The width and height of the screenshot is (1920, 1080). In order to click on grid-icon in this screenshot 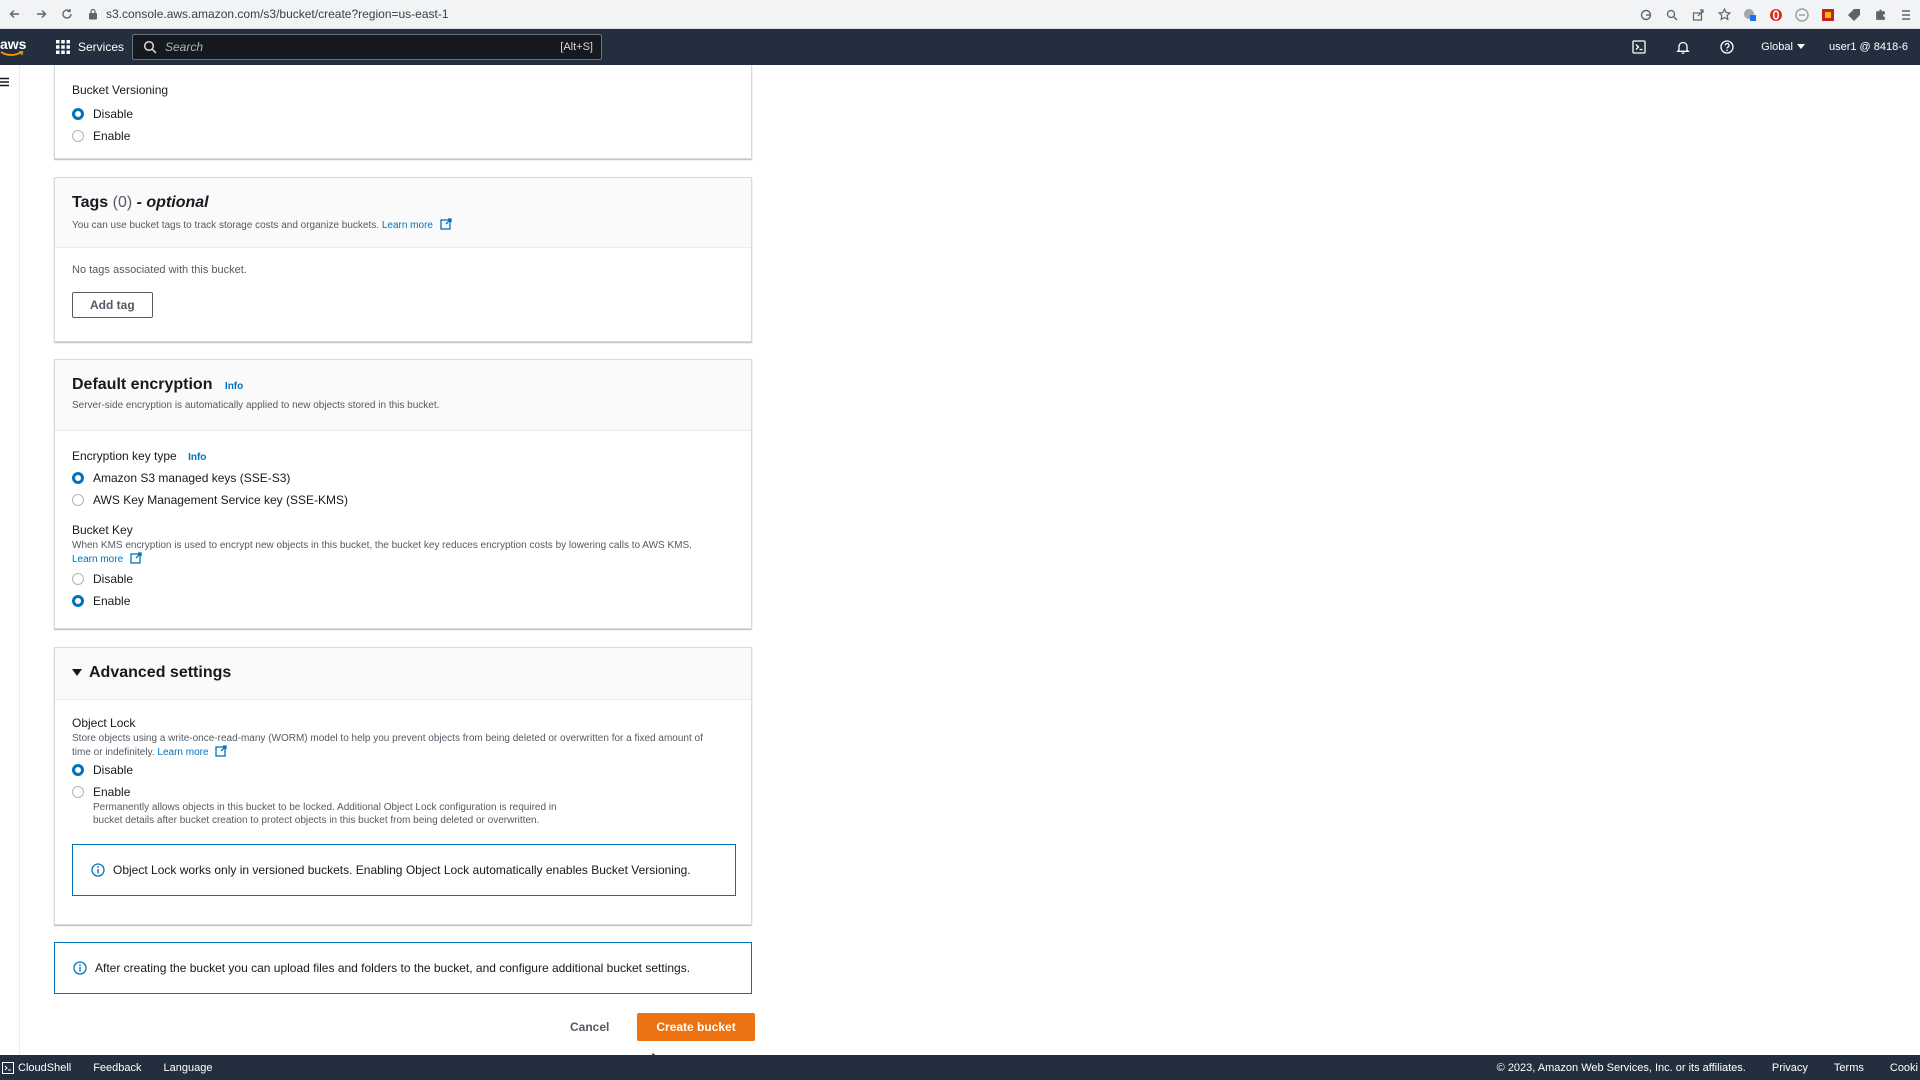, I will do `click(63, 47)`.